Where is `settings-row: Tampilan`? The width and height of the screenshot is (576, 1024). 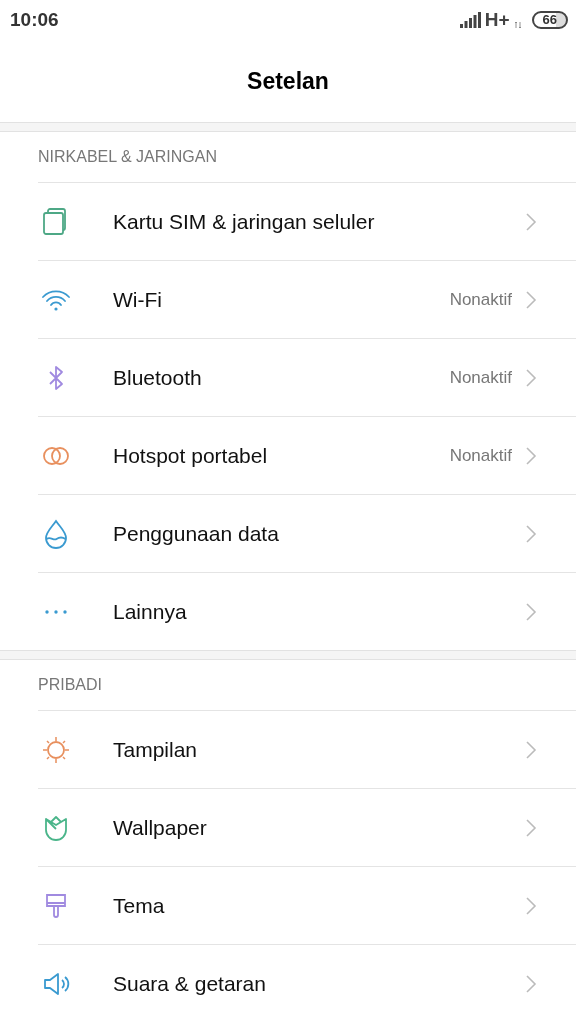
settings-row: Tampilan is located at coordinates (307, 749).